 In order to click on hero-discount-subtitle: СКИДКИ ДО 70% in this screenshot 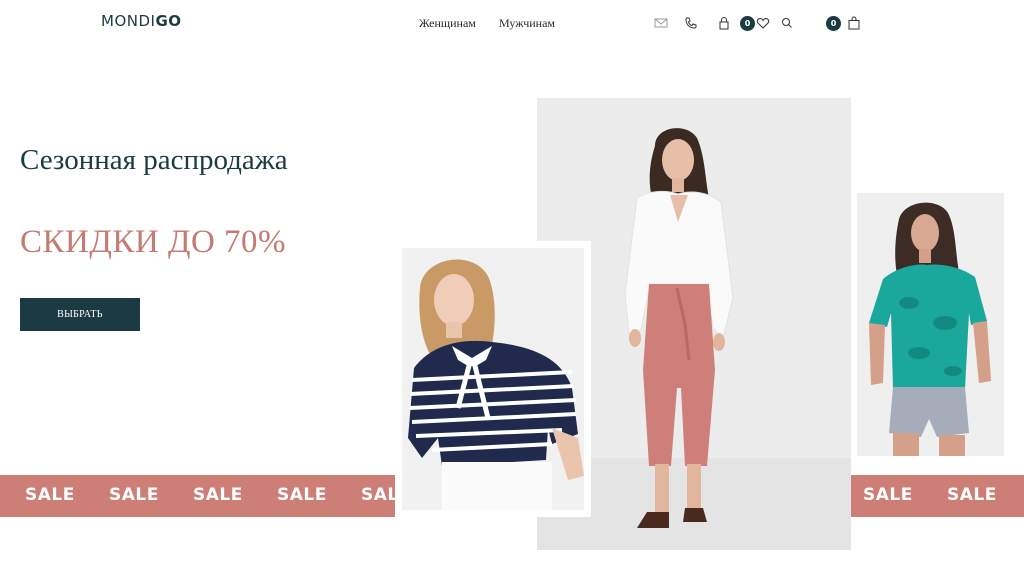, I will do `click(153, 242)`.